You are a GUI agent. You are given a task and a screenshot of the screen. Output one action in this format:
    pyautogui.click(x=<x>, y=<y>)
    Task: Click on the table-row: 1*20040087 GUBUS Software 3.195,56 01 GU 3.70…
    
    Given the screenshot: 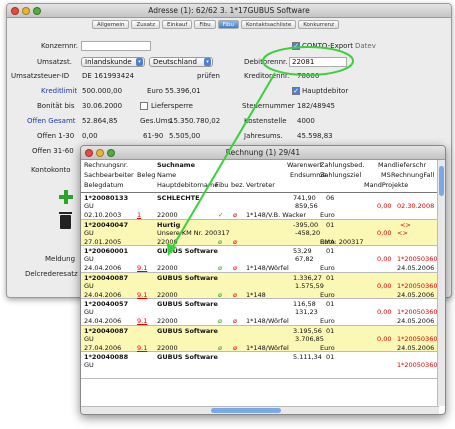 What is the action you would take?
    pyautogui.click(x=260, y=338)
    